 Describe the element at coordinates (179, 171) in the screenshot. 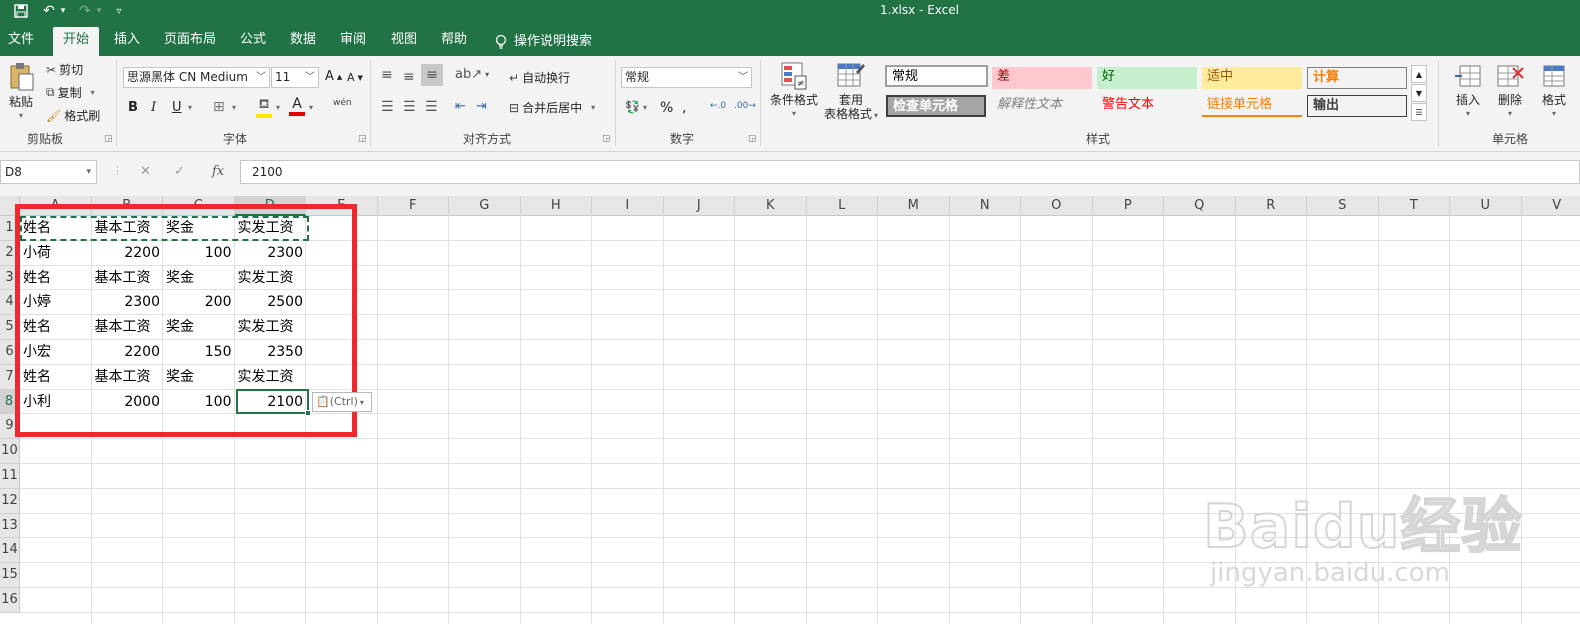

I see `confirm-entry-icon: ✓` at that location.